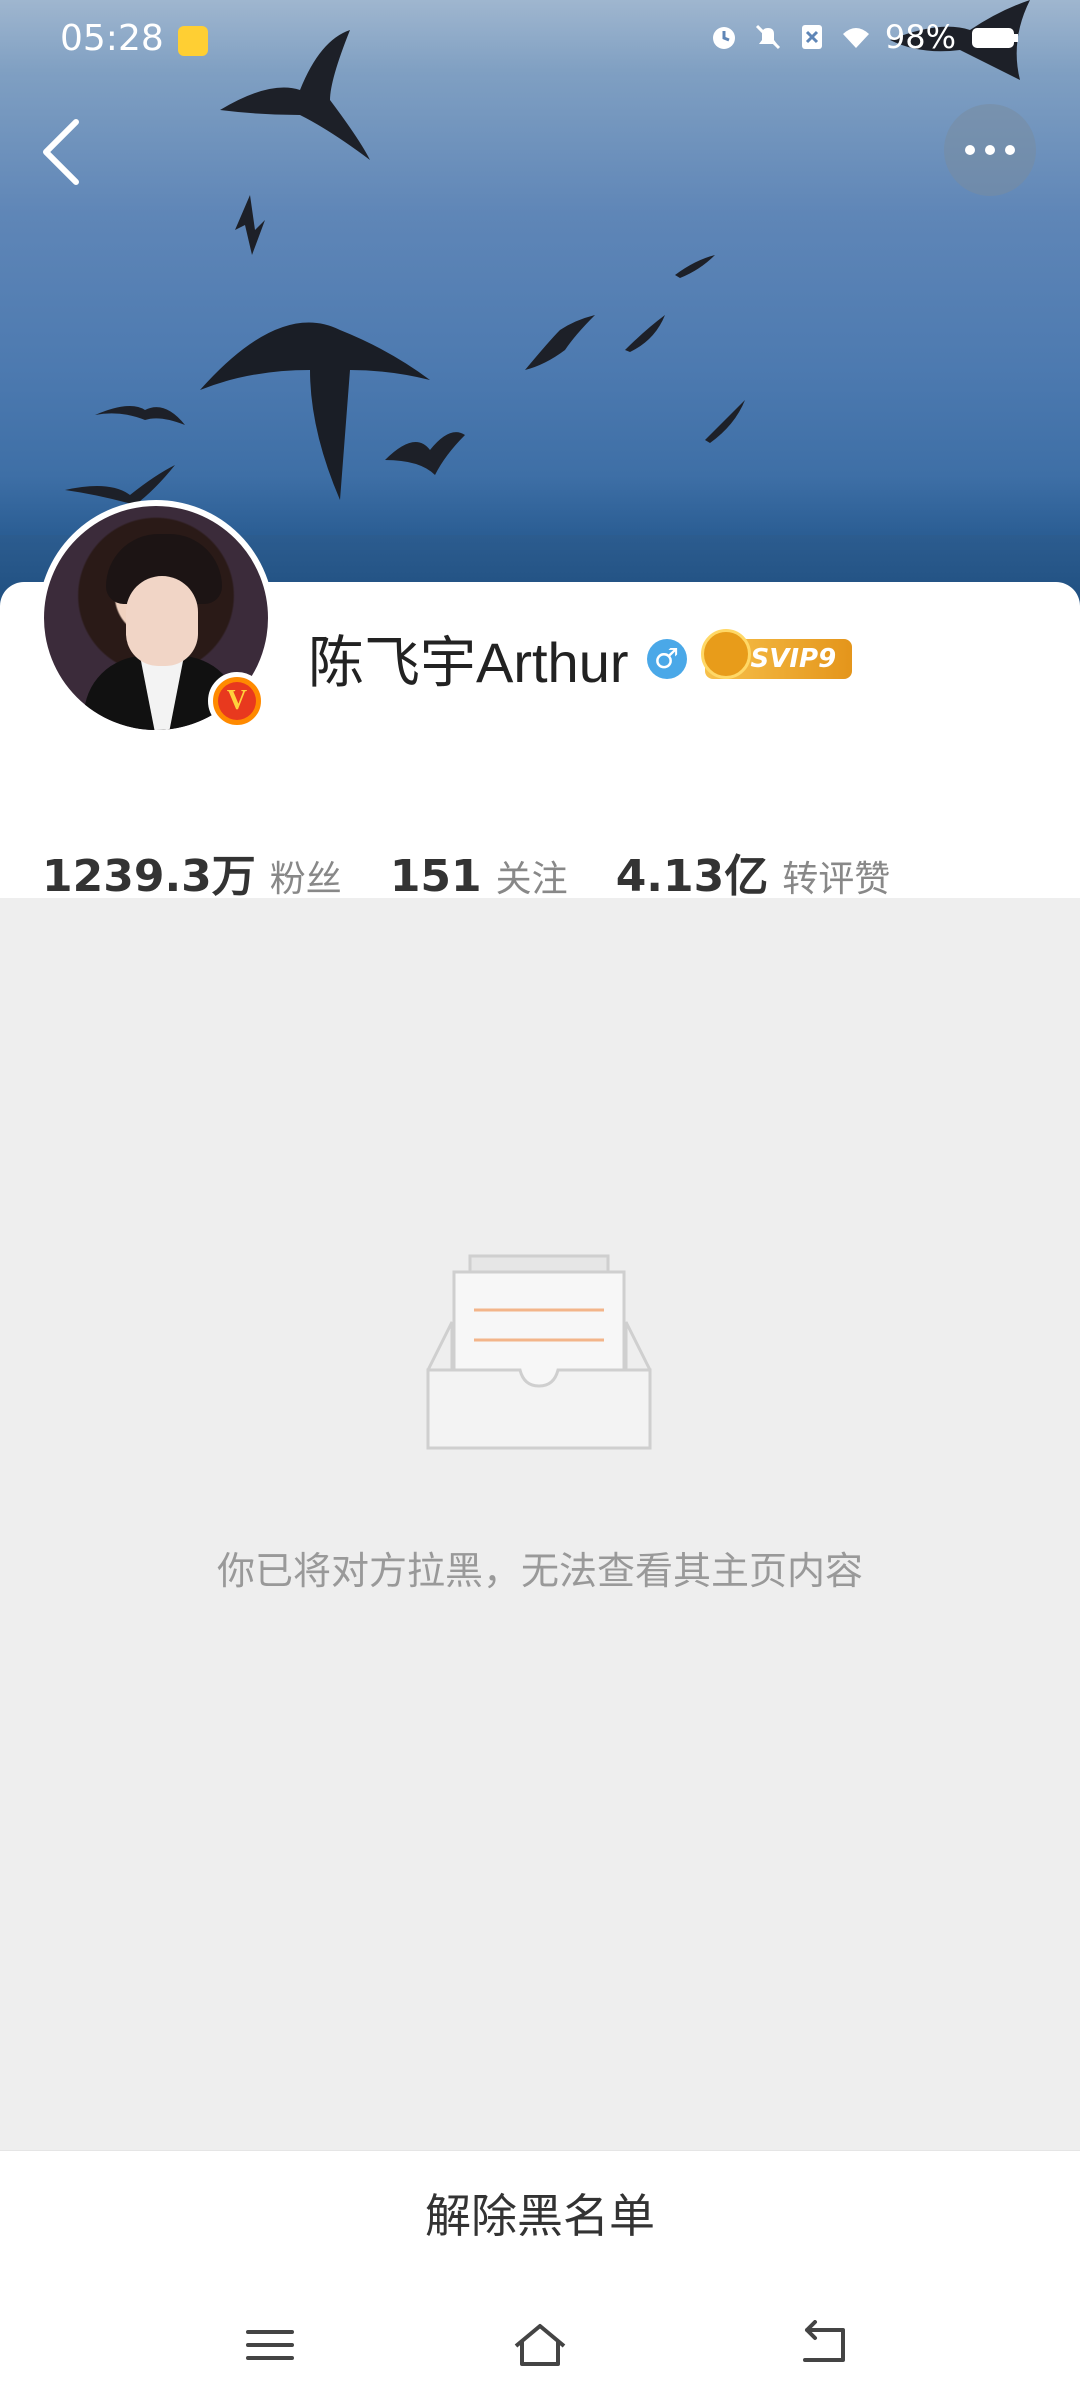  I want to click on verified-v: V, so click(237, 701).